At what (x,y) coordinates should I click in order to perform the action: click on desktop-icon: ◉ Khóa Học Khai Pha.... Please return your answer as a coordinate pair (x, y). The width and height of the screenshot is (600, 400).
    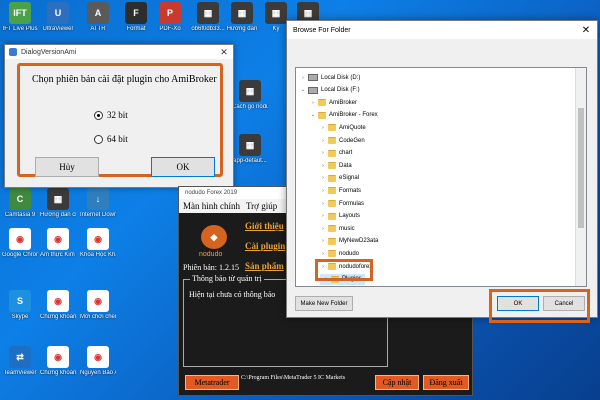
    Looking at the image, I should click on (98, 243).